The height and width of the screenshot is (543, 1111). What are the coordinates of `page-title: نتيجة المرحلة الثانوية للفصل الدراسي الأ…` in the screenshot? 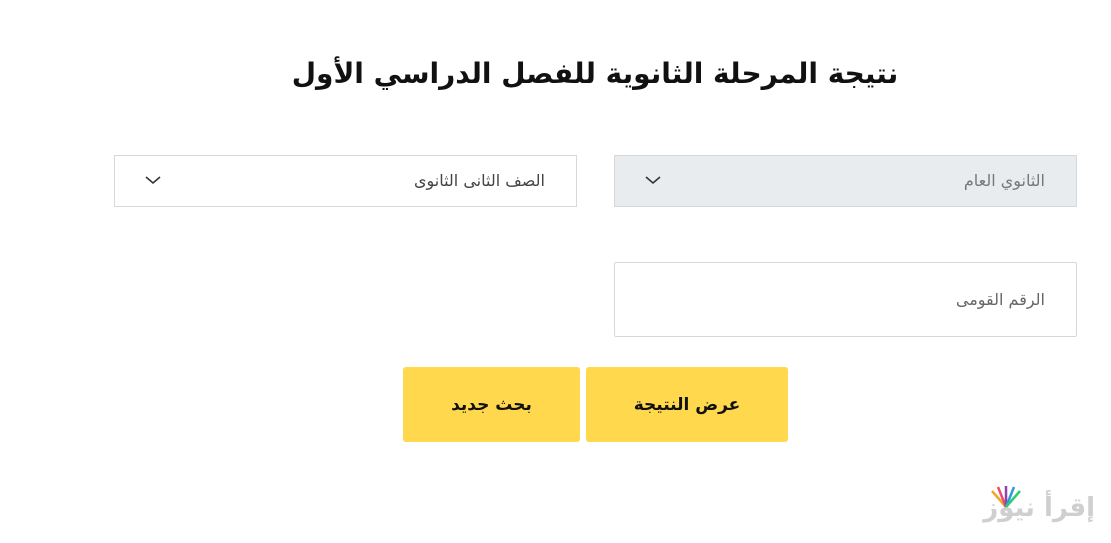 It's located at (595, 73).